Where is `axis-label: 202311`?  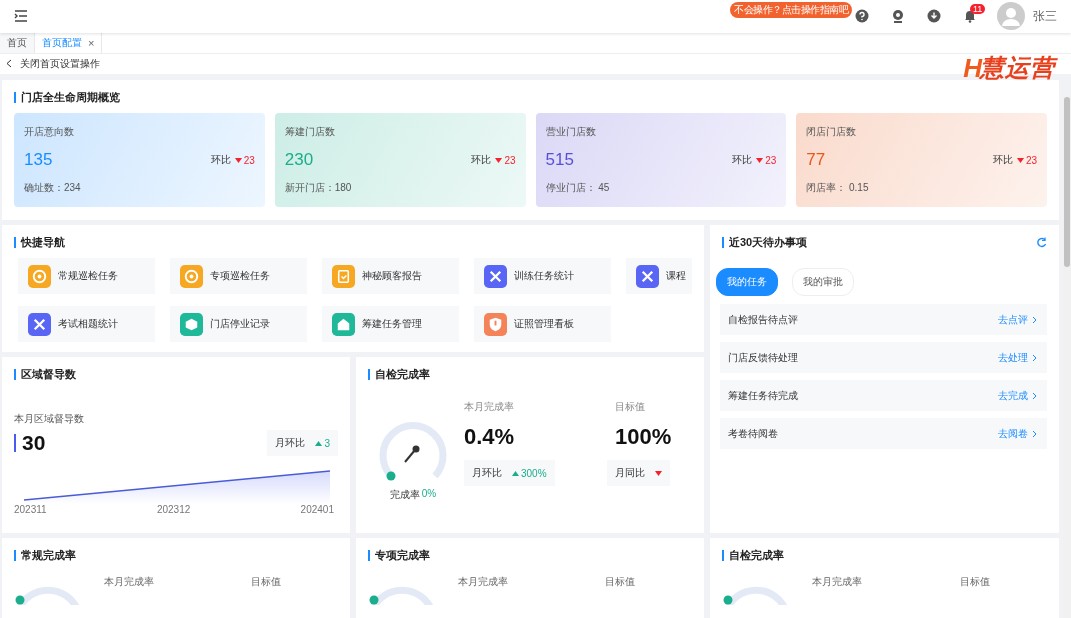 axis-label: 202311 is located at coordinates (30, 509).